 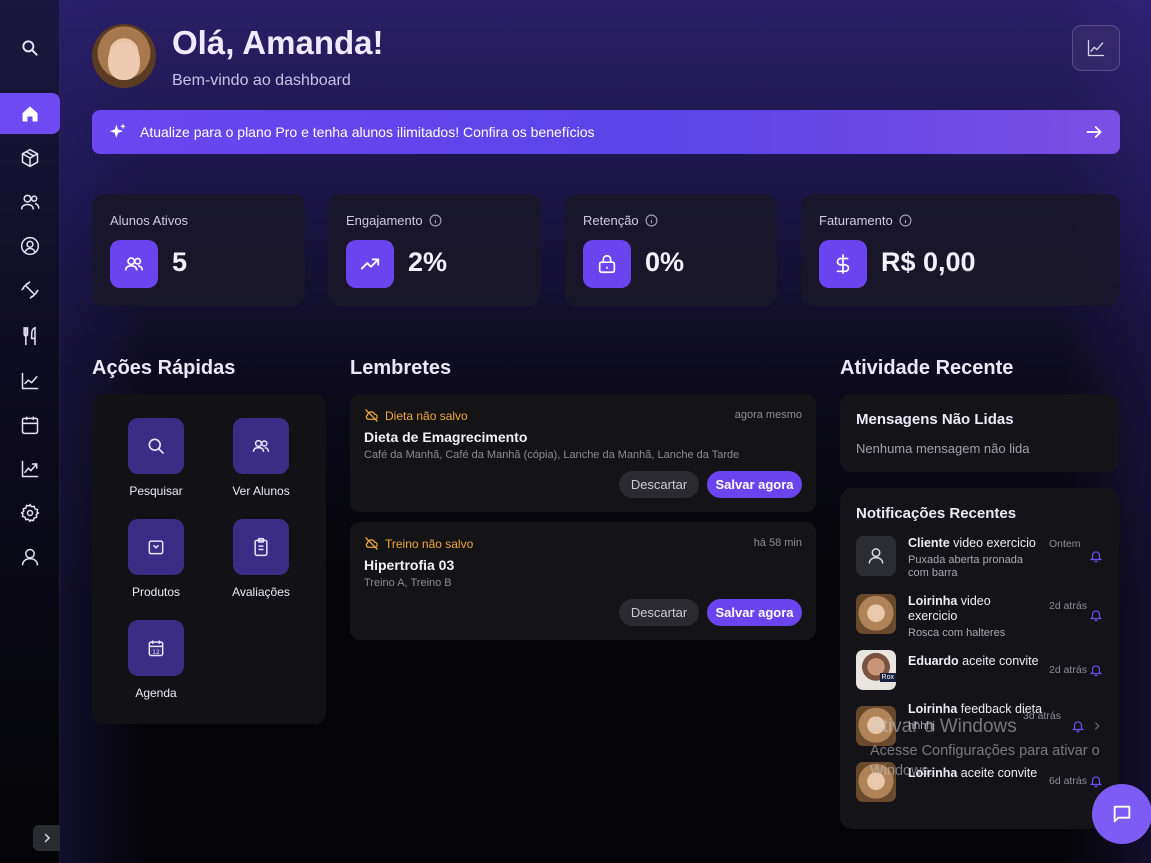 I want to click on arrow-right-icon, so click(x=1094, y=132).